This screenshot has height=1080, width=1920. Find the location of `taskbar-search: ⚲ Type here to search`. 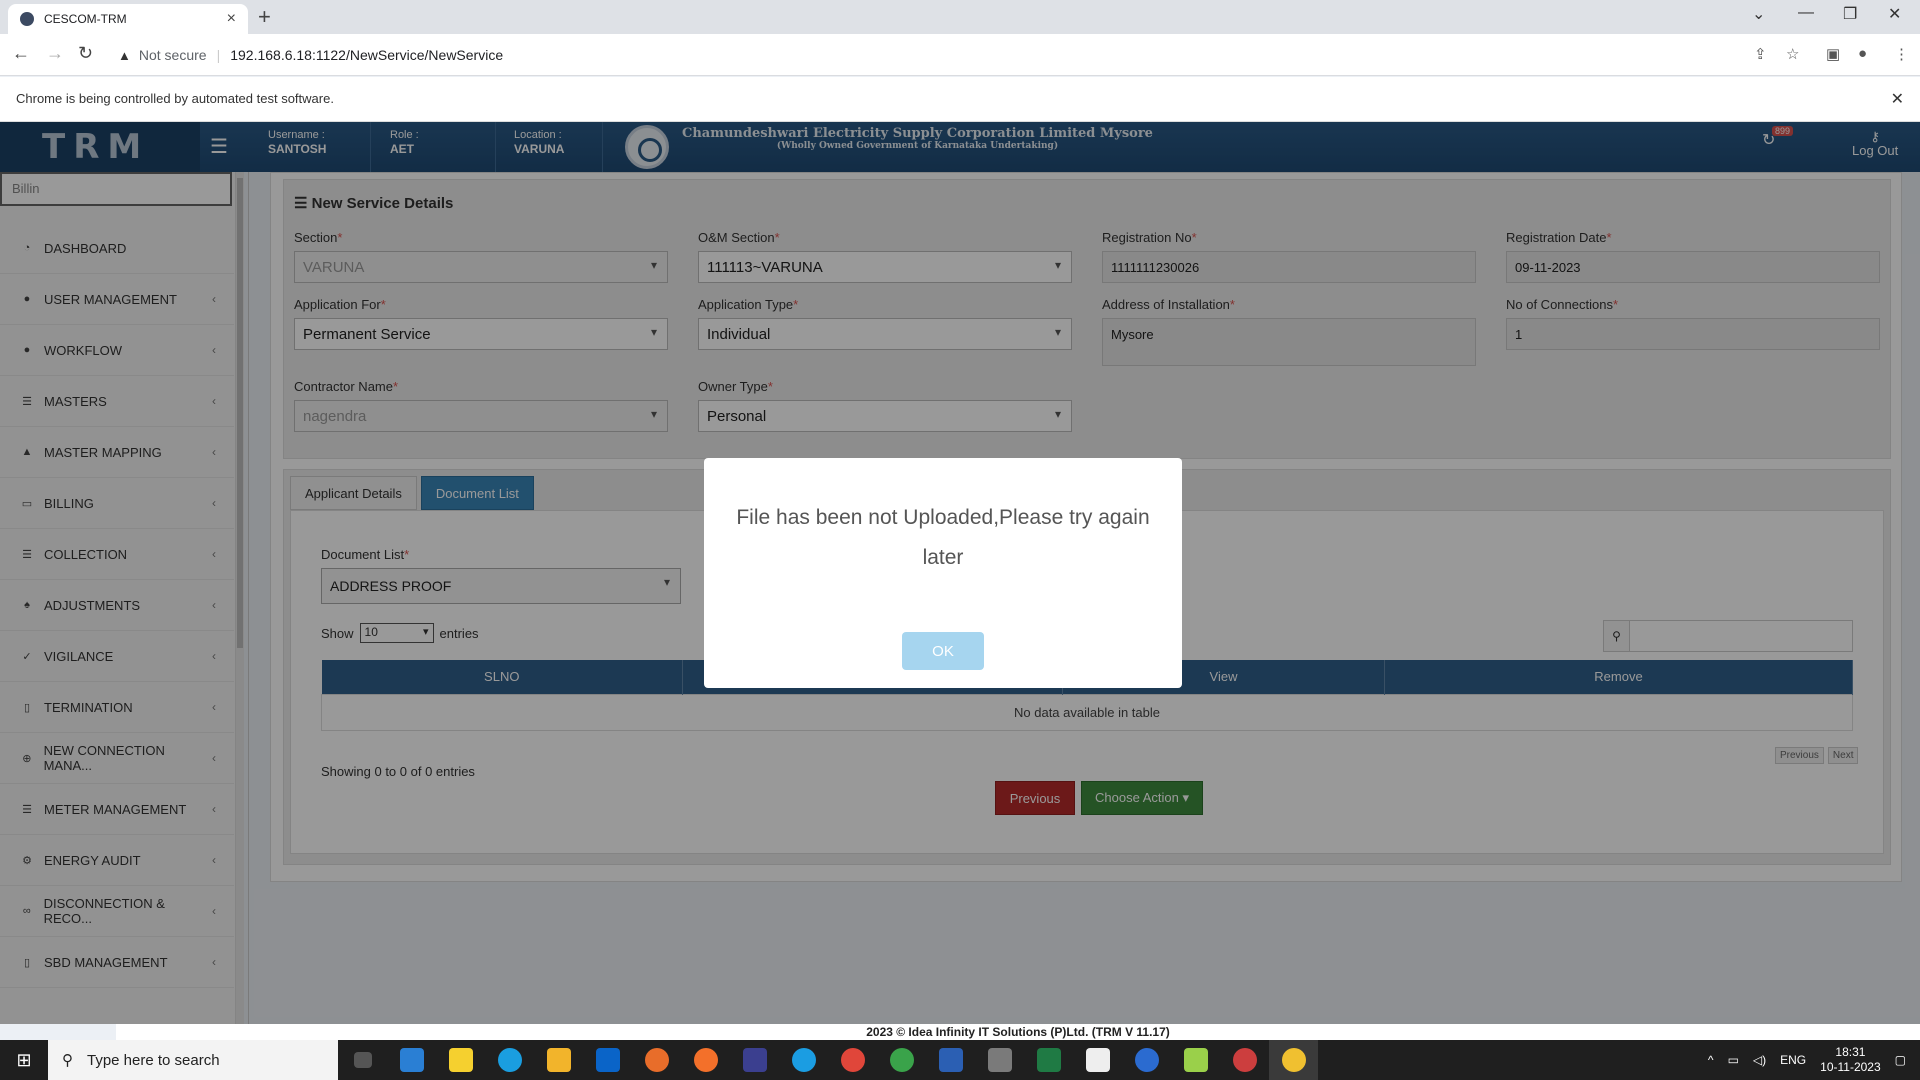

taskbar-search: ⚲ Type here to search is located at coordinates (193, 1060).